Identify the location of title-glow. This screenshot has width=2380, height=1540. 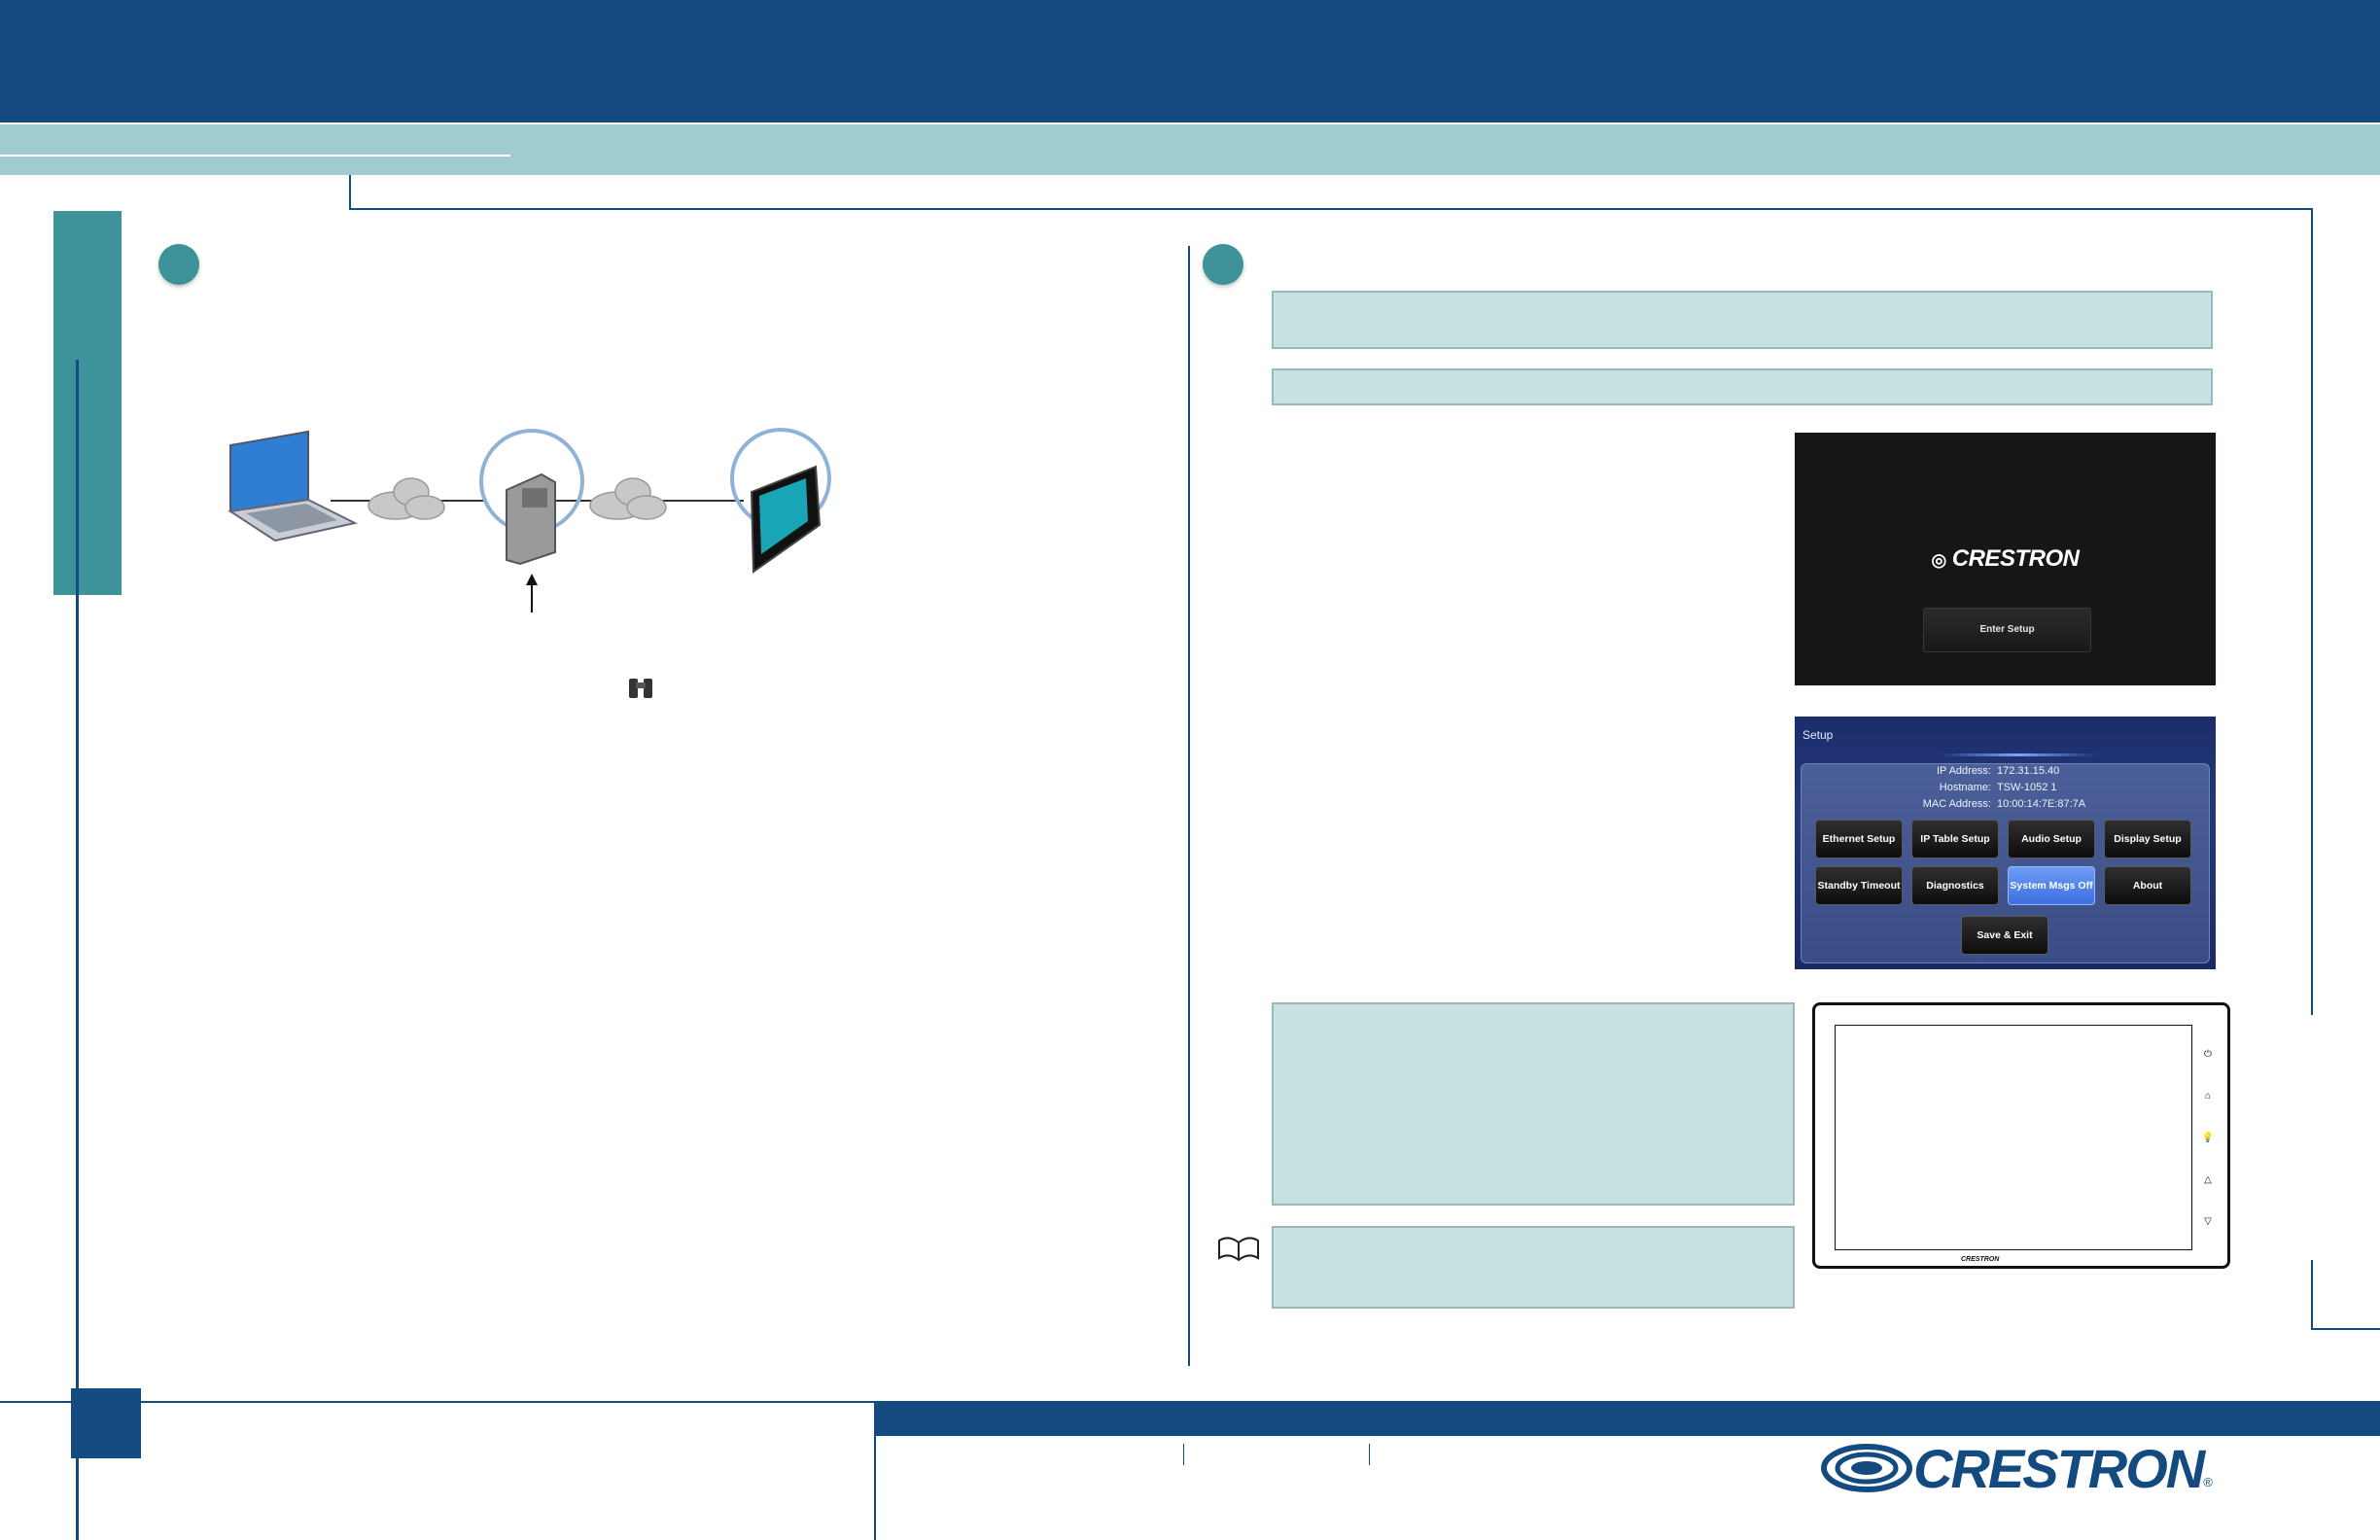
(2018, 754).